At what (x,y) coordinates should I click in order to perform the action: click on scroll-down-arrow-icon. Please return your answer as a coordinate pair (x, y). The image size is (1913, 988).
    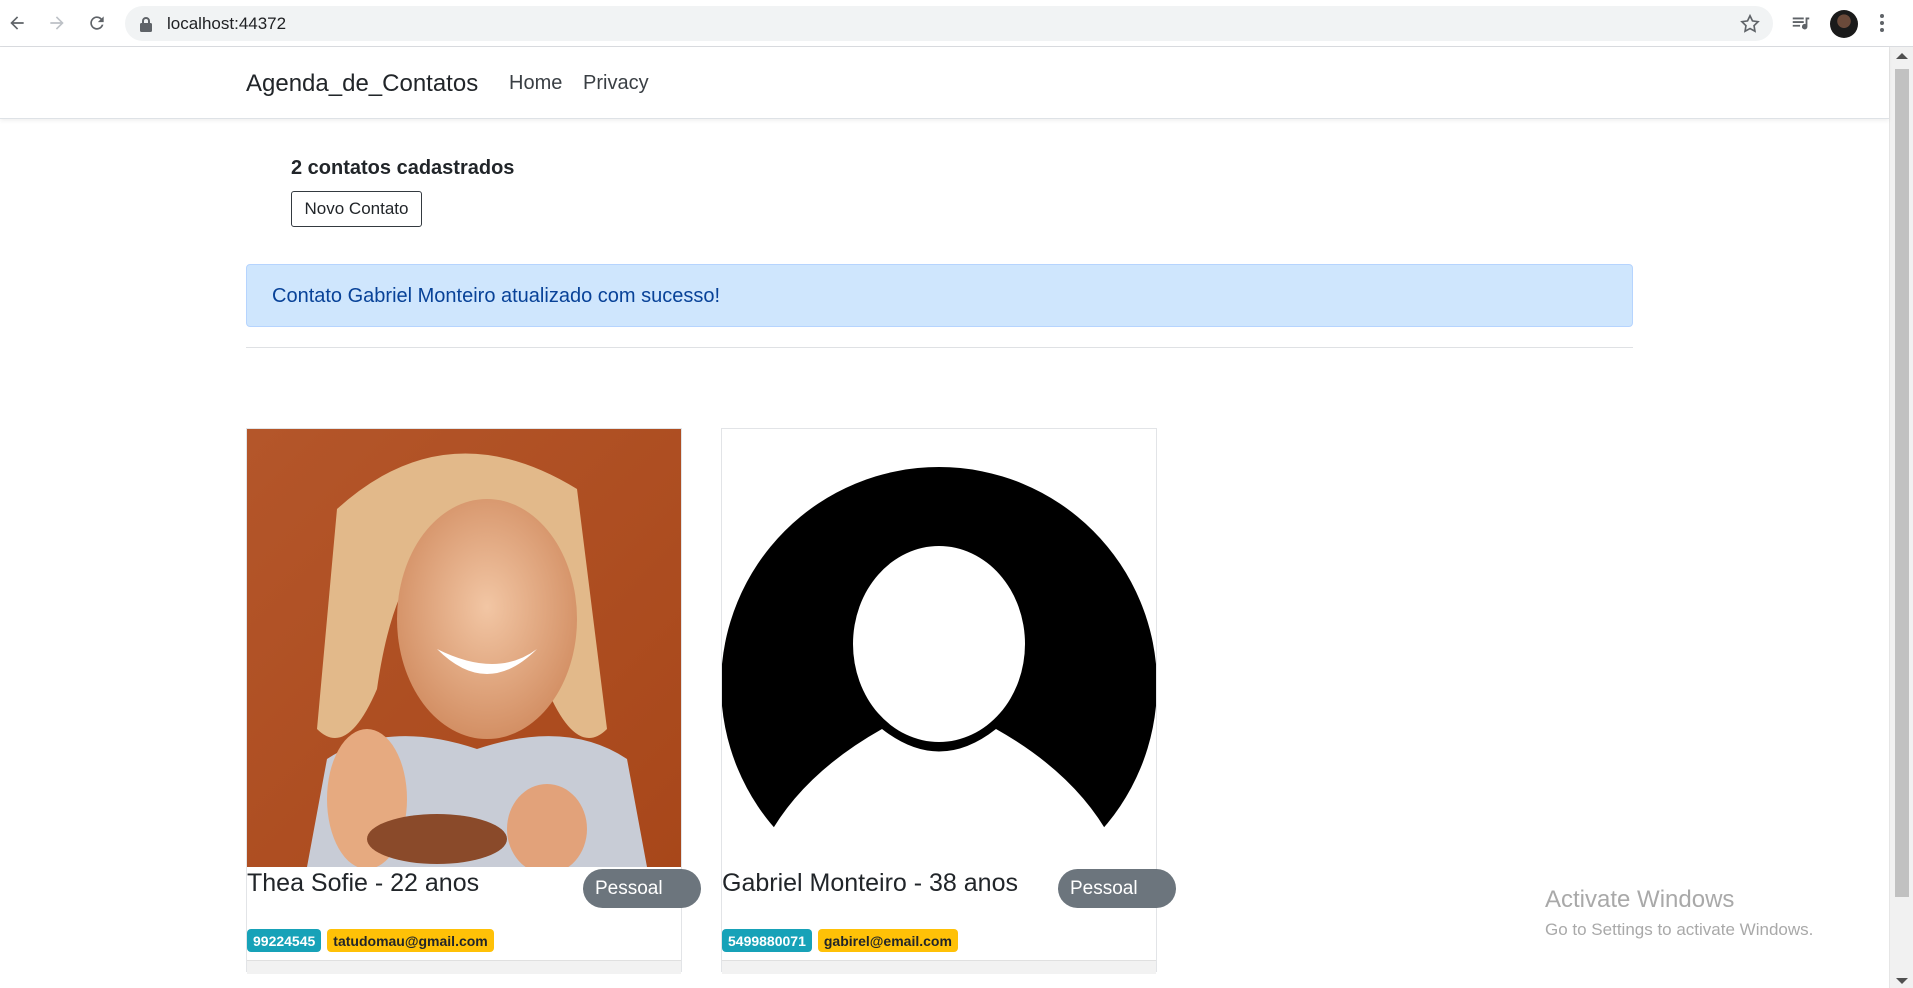
    Looking at the image, I should click on (1902, 981).